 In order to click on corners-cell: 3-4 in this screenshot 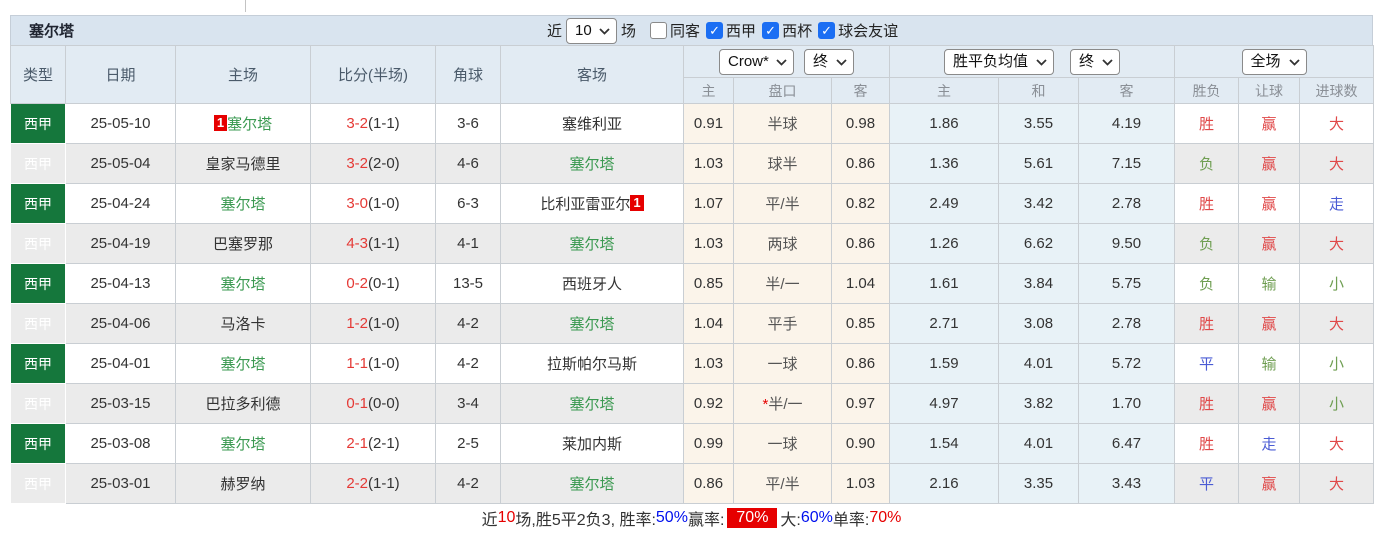, I will do `click(468, 403)`.